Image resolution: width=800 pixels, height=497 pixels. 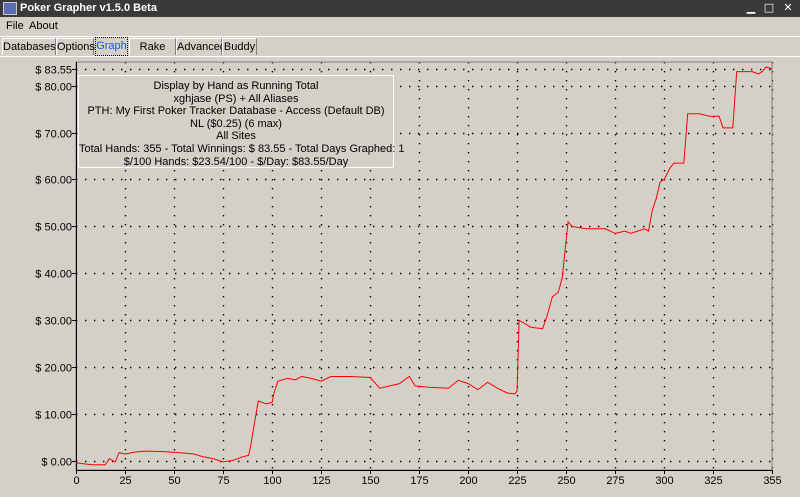 What do you see at coordinates (53, 88) in the screenshot?
I see `y-tick-label: $ 80.00` at bounding box center [53, 88].